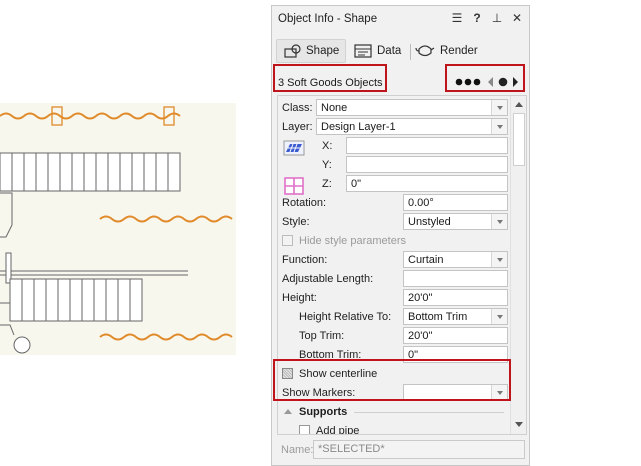 The height and width of the screenshot is (466, 641). I want to click on upper-stair, so click(90, 195).